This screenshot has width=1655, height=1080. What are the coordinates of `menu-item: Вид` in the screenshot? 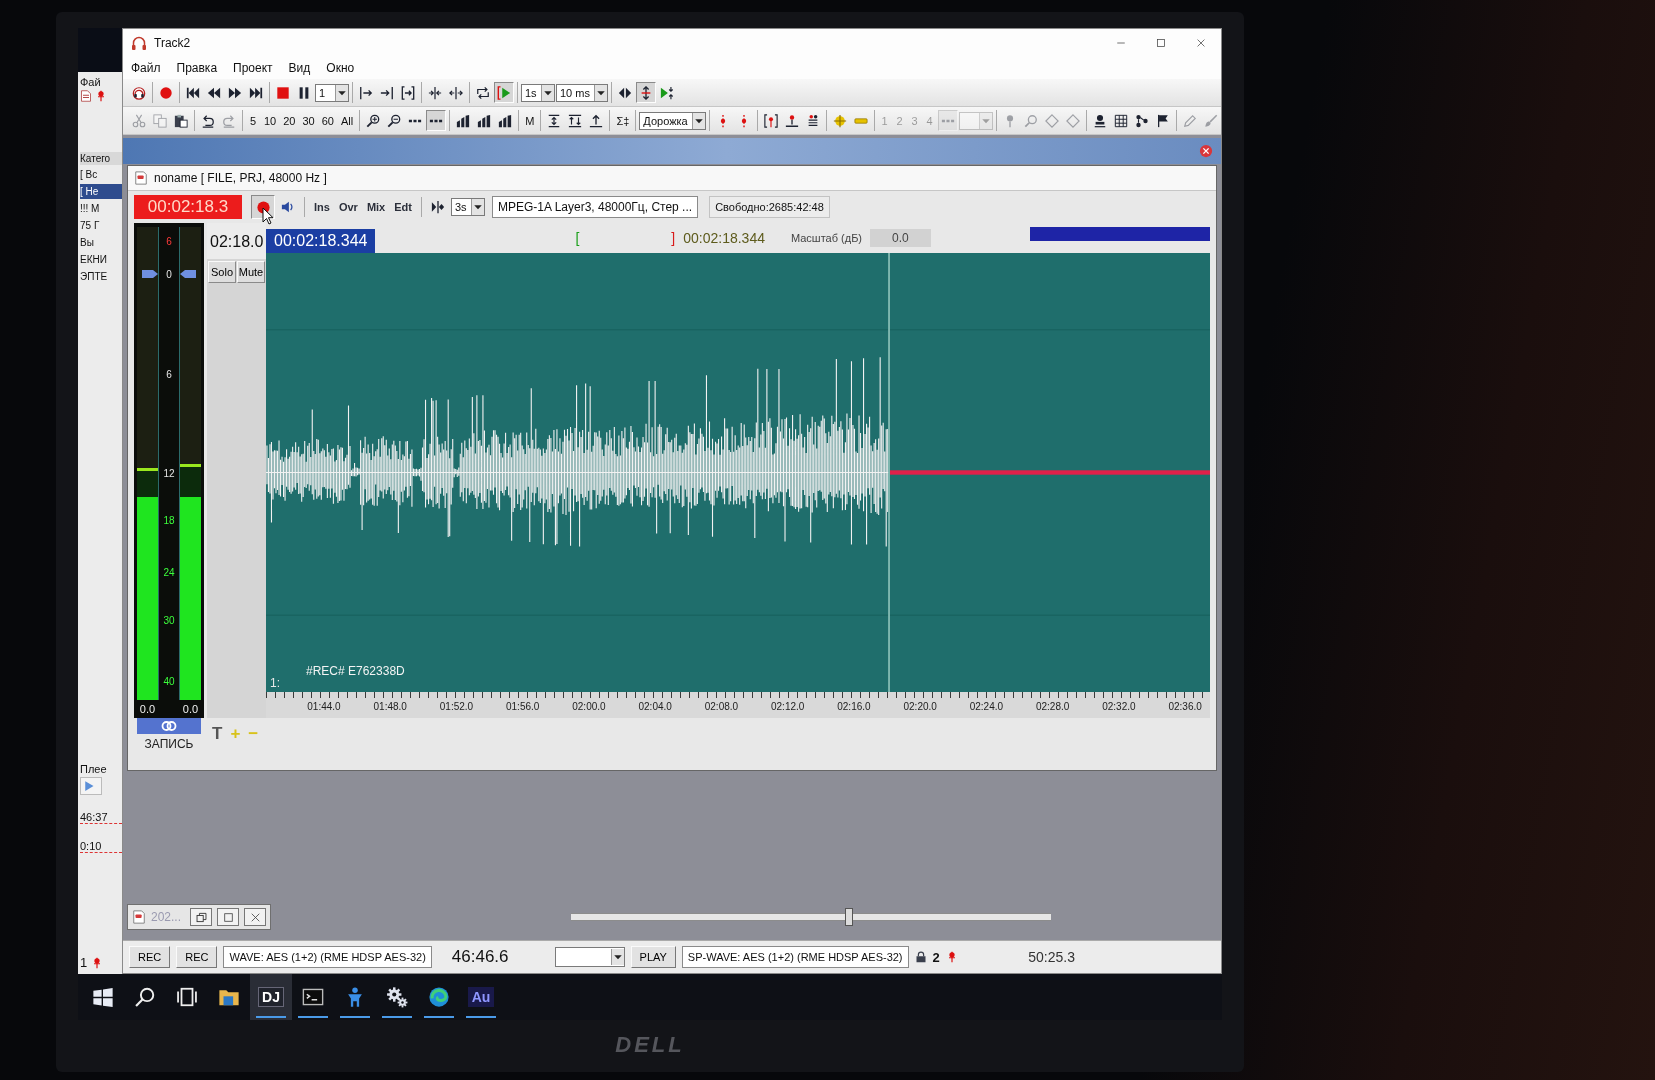 It's located at (299, 68).